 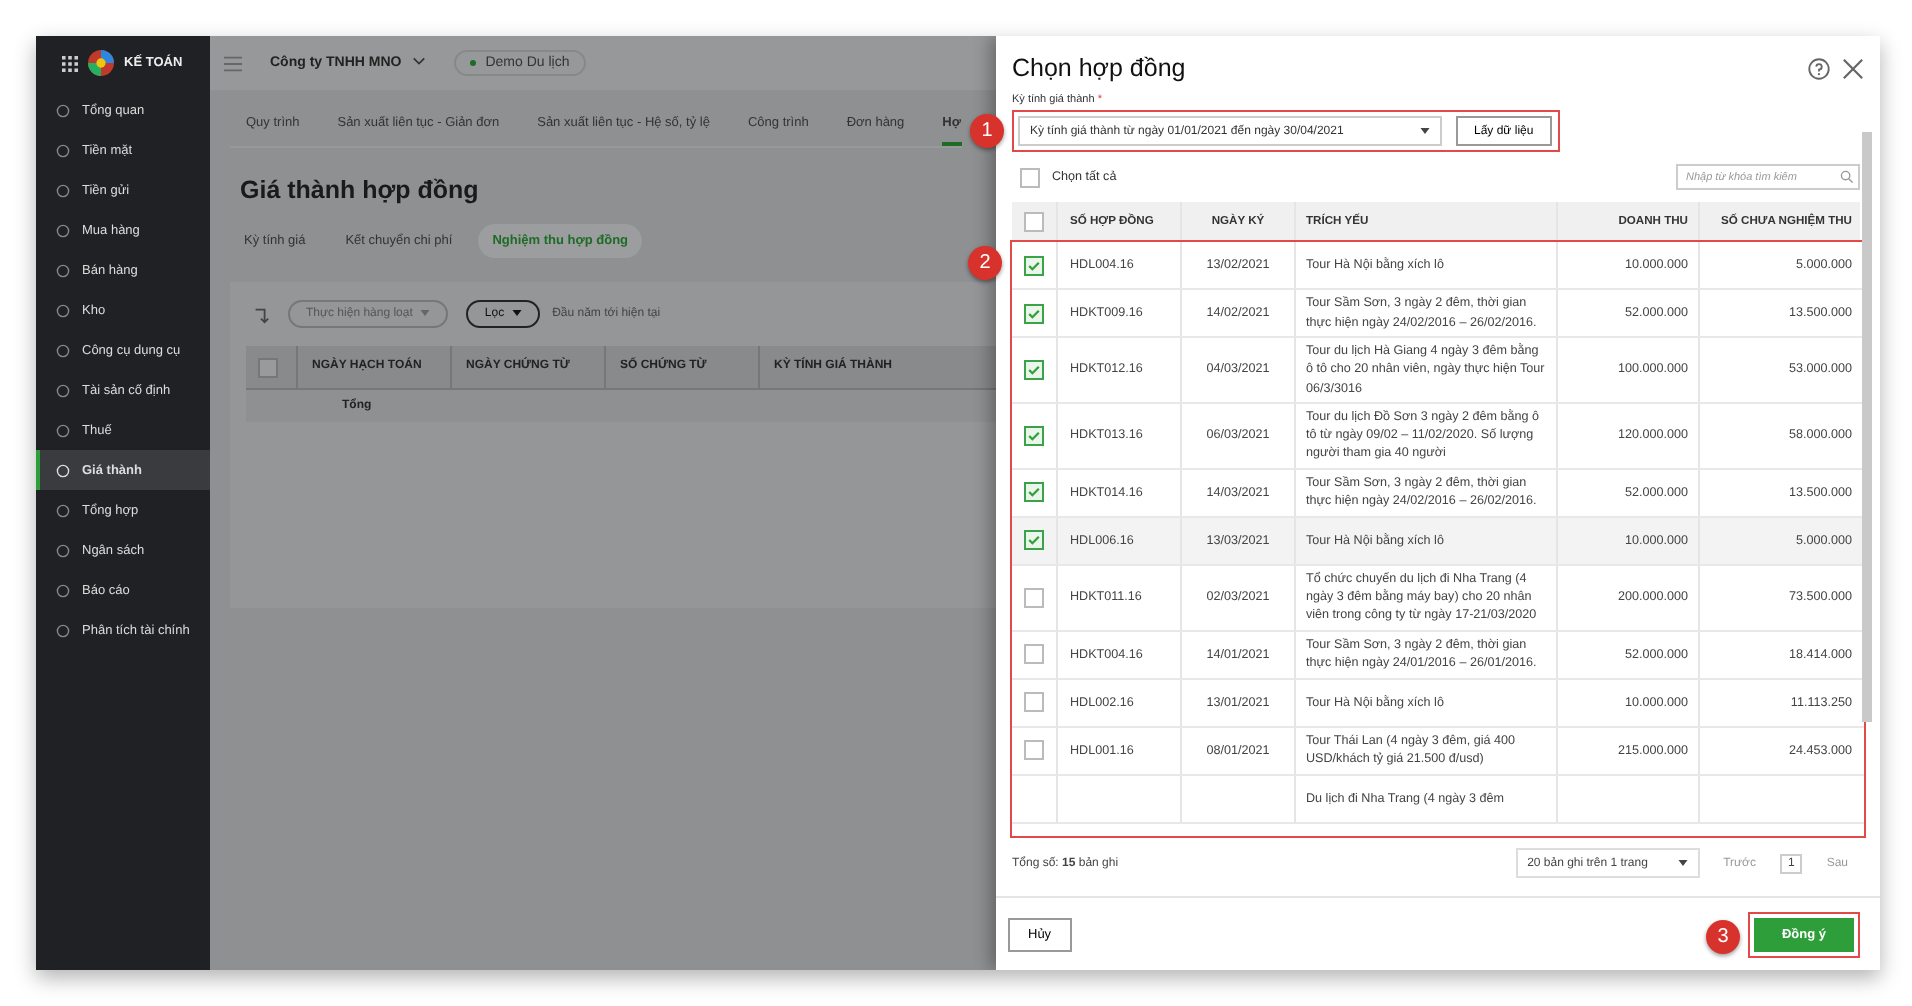 What do you see at coordinates (418, 61) in the screenshot?
I see `chevron-down-icon` at bounding box center [418, 61].